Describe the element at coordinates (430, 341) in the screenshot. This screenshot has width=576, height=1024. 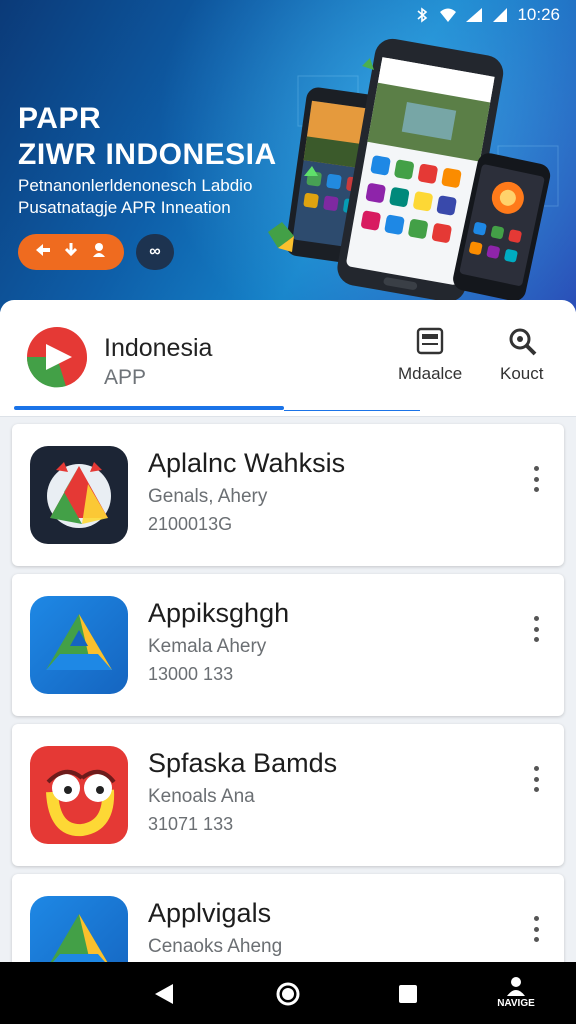
I see `document-icon` at that location.